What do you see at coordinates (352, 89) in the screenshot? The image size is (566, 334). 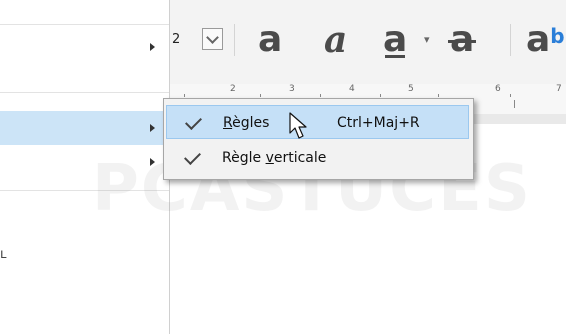 I see `ruler-number: 4` at bounding box center [352, 89].